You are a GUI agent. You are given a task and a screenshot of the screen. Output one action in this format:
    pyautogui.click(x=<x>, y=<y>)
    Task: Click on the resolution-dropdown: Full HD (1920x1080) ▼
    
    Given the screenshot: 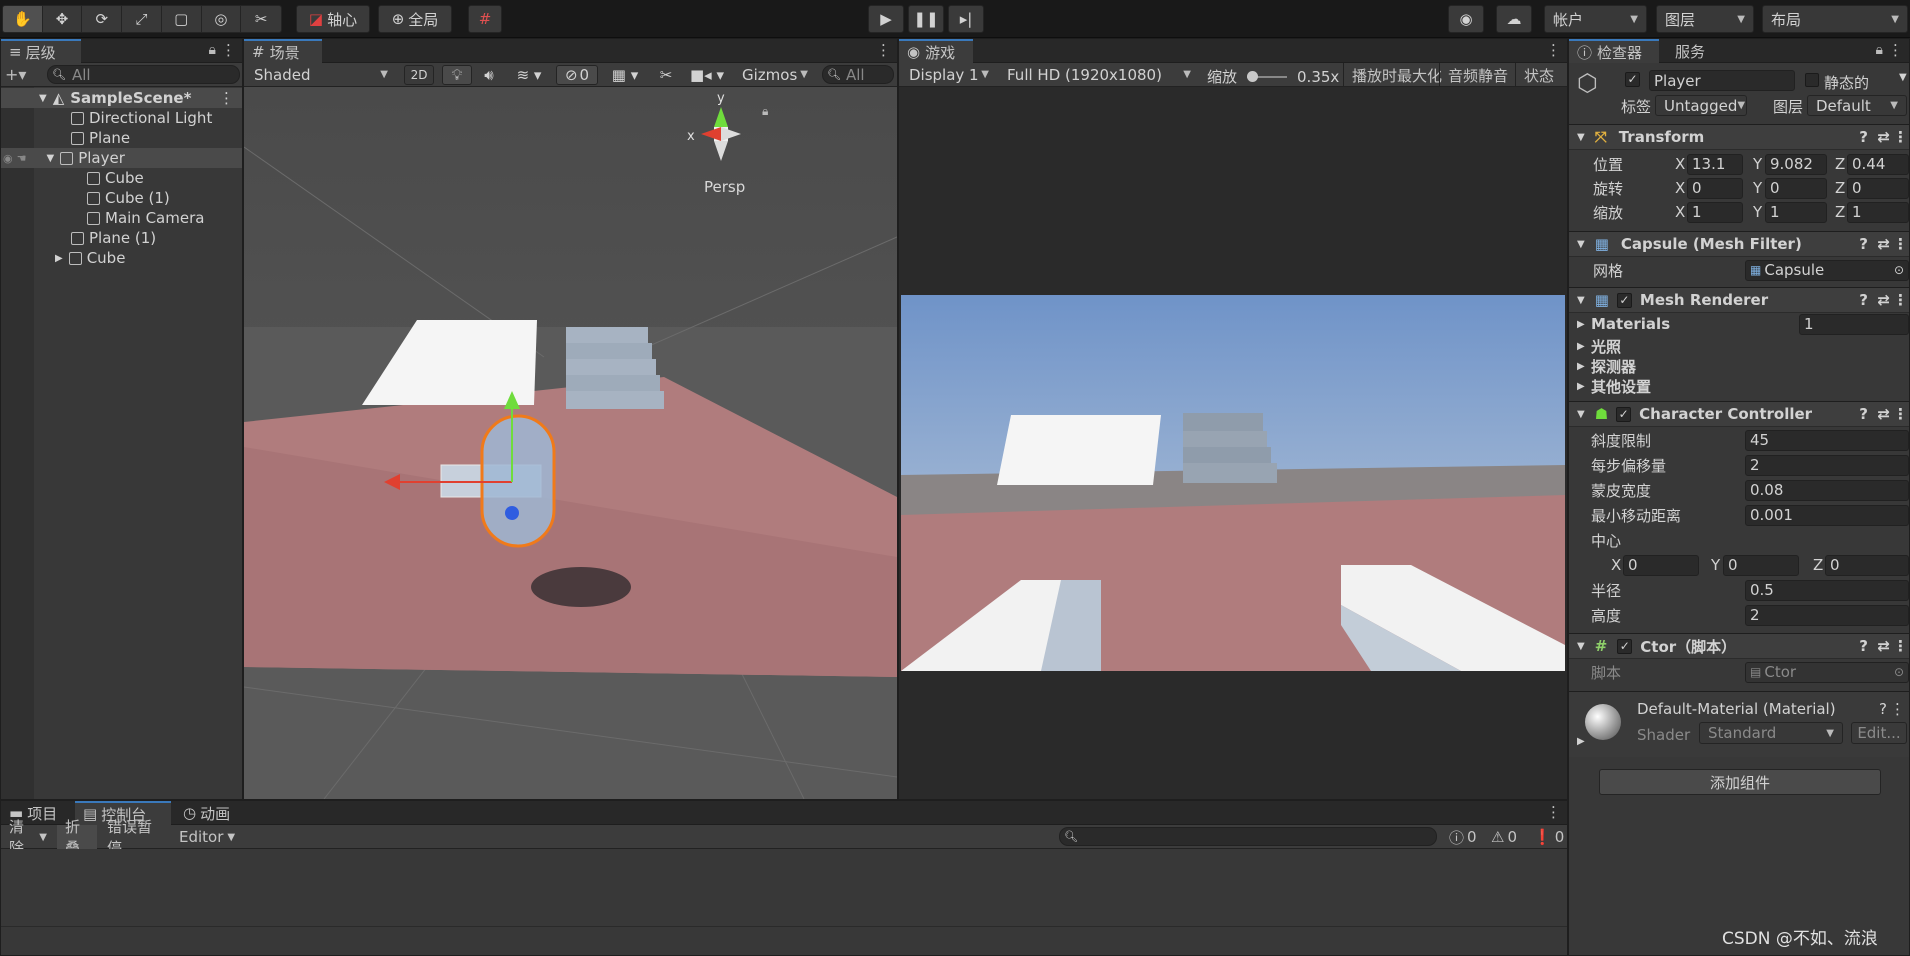 What is the action you would take?
    pyautogui.click(x=1099, y=74)
    